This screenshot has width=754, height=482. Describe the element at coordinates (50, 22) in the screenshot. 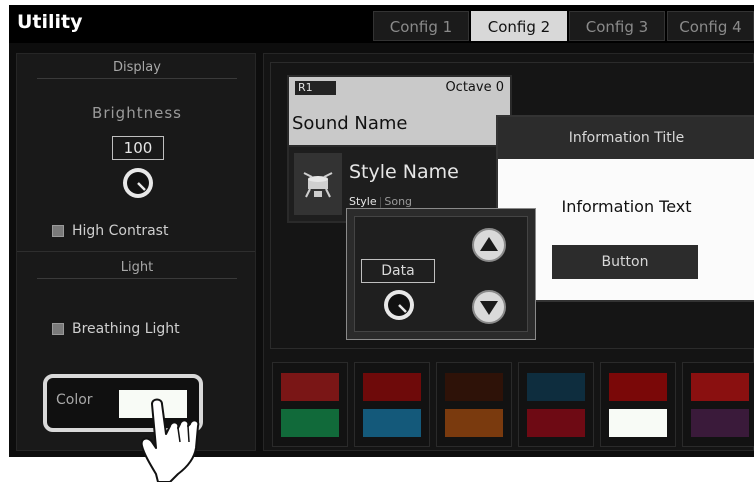

I see `page-title: Utility` at that location.